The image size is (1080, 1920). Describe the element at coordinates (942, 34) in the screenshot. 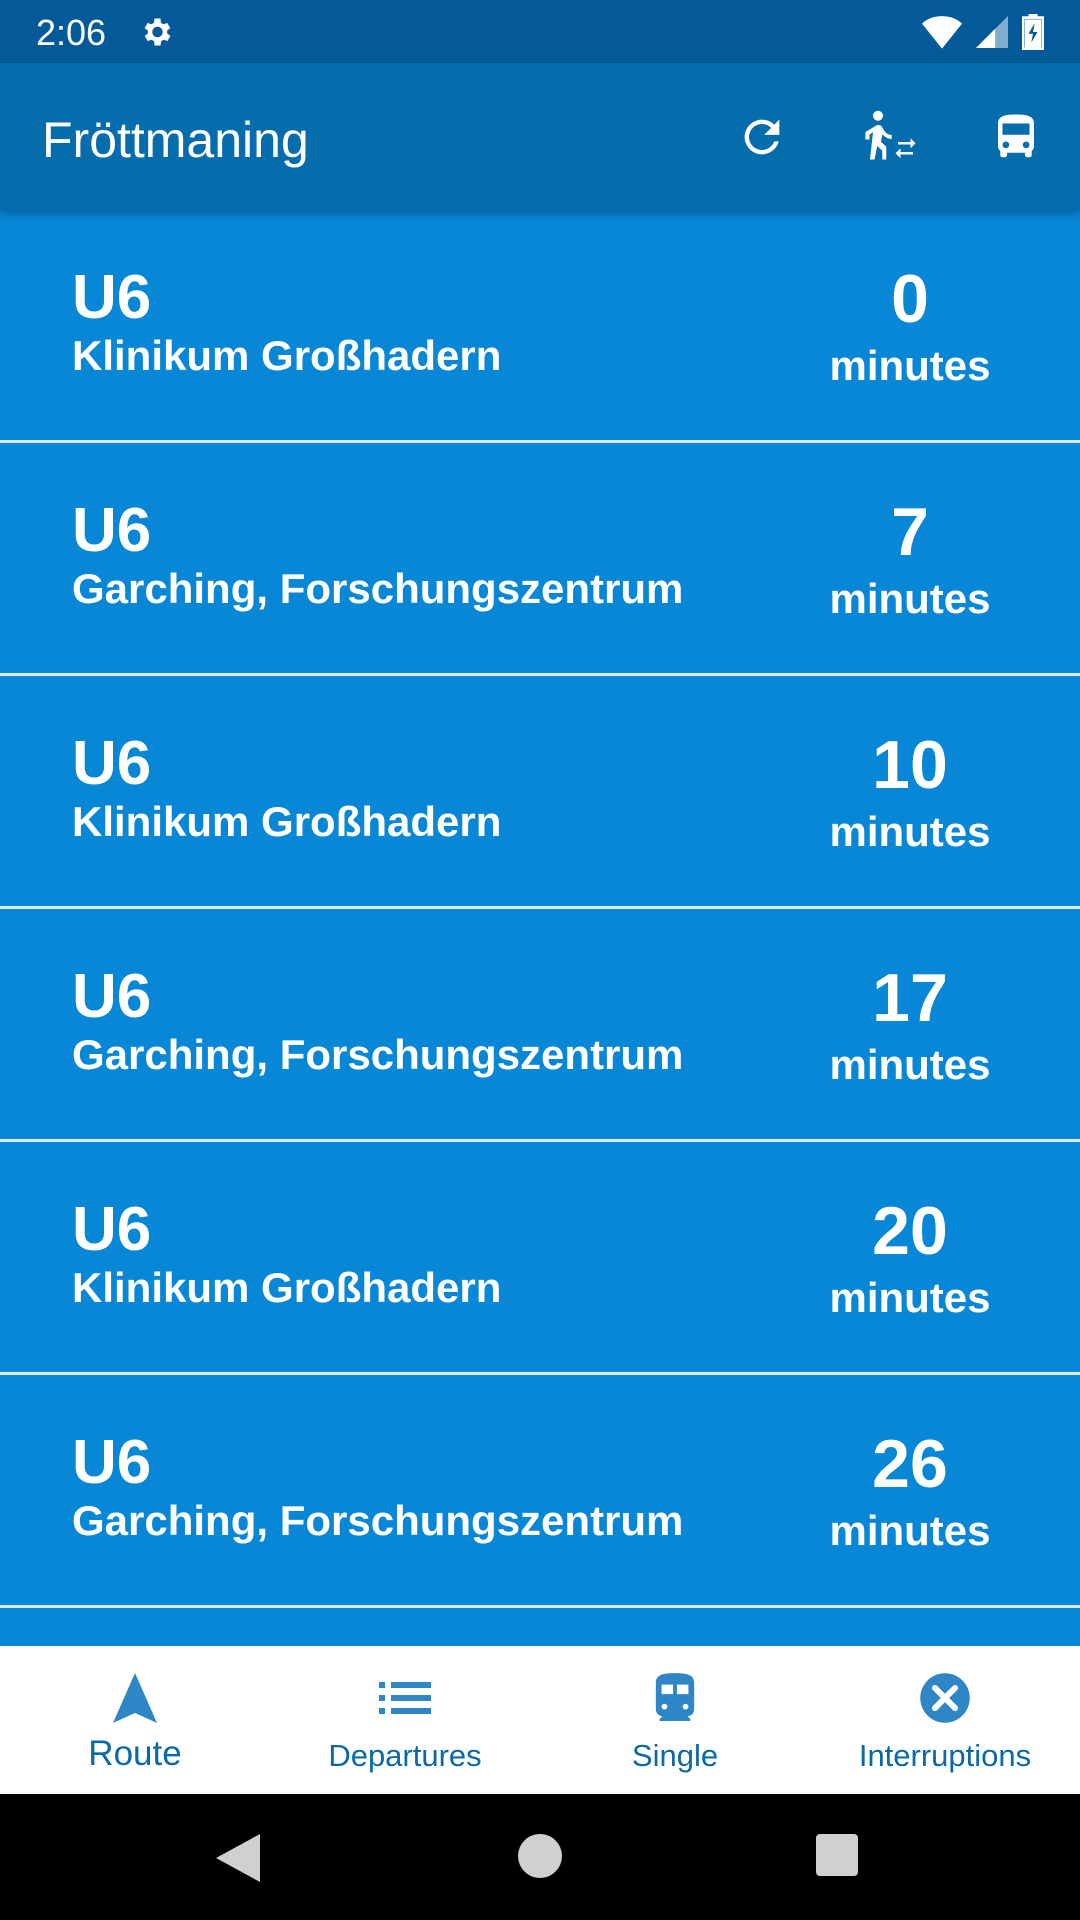

I see `wifi-icon` at that location.